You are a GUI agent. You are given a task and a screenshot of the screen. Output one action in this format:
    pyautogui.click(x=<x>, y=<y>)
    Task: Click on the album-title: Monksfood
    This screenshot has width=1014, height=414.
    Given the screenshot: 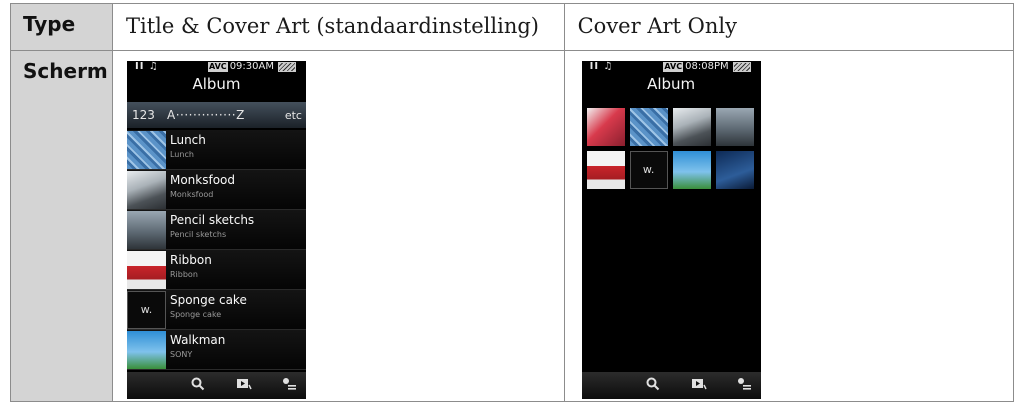 What is the action you would take?
    pyautogui.click(x=202, y=180)
    